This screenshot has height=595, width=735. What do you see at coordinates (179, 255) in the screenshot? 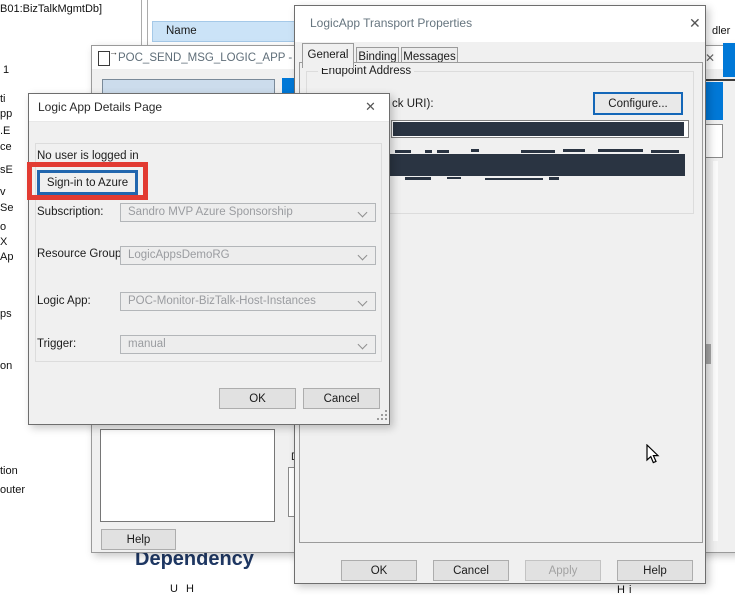
I see `resource-group-value: LogicAppsDemoRG` at bounding box center [179, 255].